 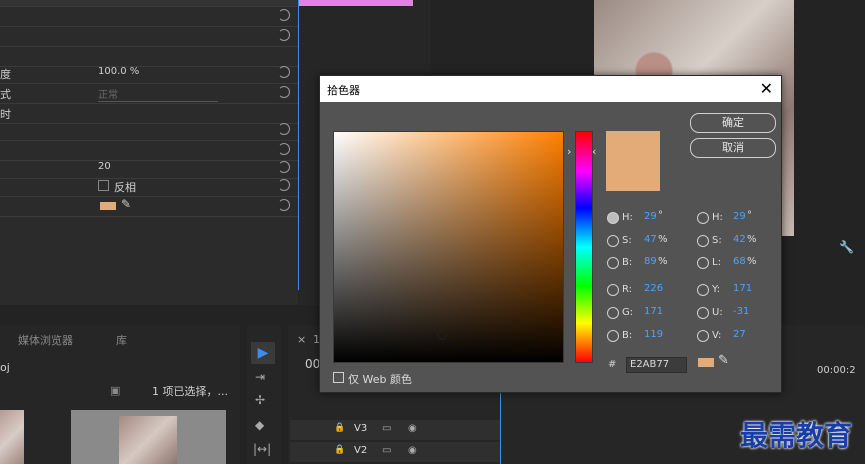 I want to click on radio-hsb-h, so click(x=613, y=218).